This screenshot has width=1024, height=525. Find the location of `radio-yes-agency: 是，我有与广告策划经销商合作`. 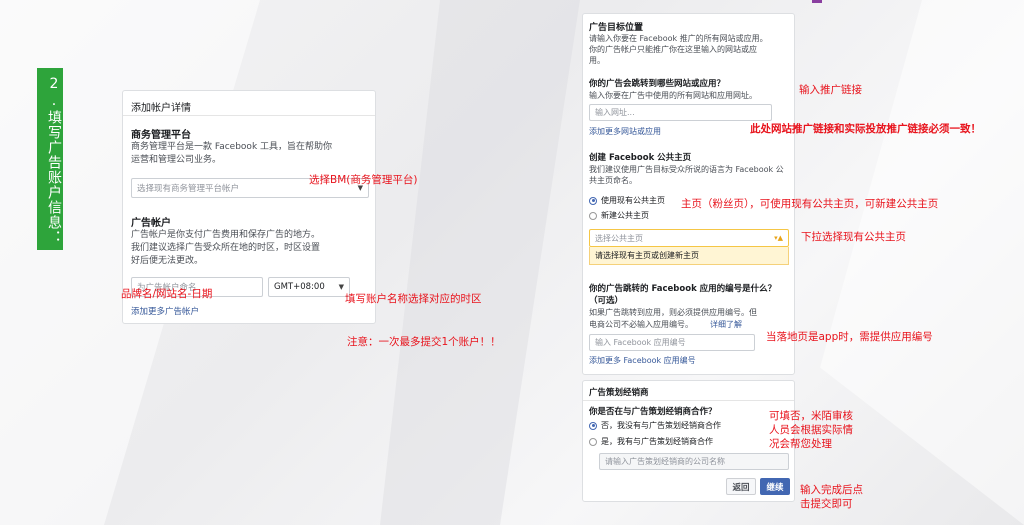

radio-yes-agency: 是，我有与广告策划经销商合作 is located at coordinates (651, 441).